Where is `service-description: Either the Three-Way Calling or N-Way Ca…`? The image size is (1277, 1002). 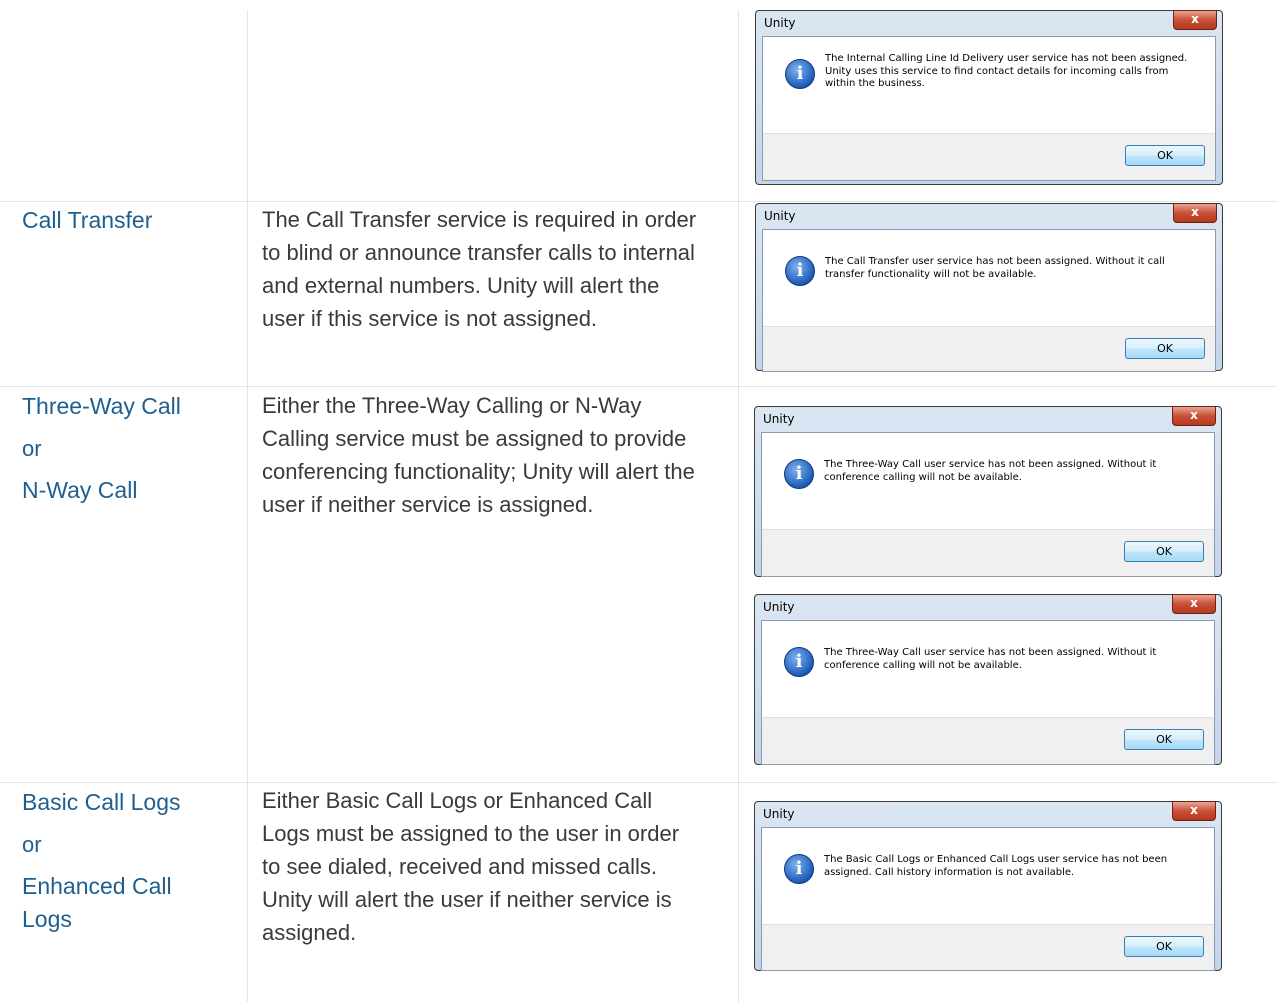
service-description: Either the Three-Way Calling or N-Way Ca… is located at coordinates (478, 455).